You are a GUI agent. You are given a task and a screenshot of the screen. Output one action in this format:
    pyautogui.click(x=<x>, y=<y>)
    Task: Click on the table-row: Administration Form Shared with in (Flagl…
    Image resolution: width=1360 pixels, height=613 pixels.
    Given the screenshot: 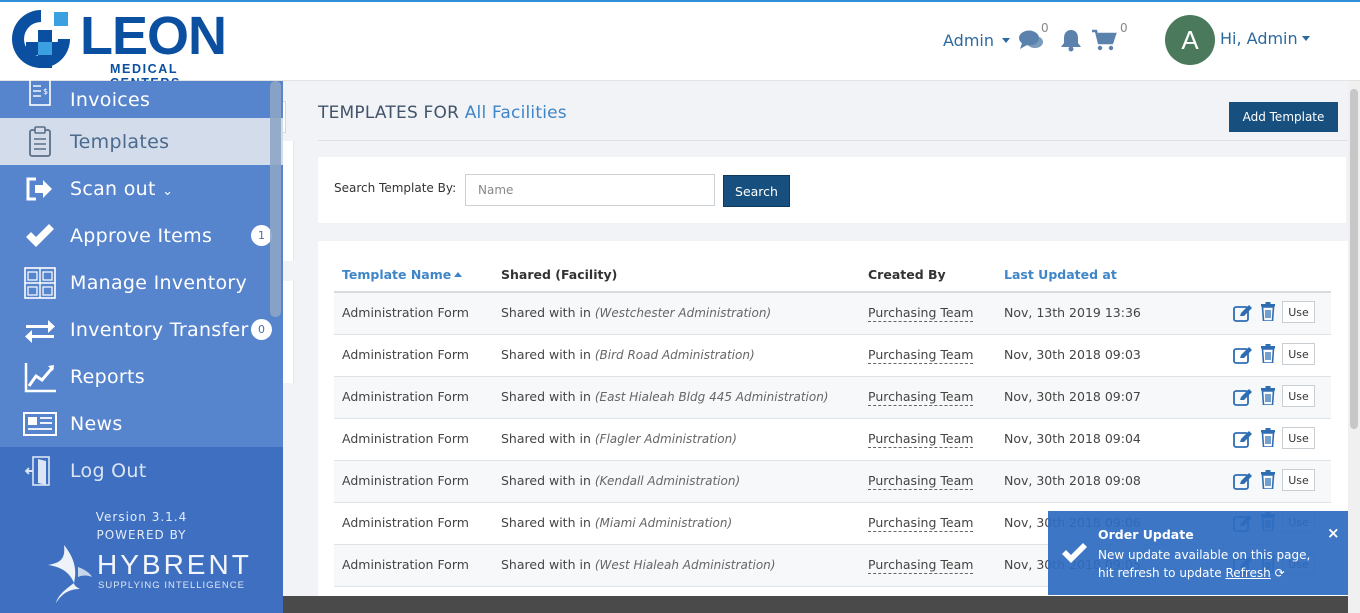 What is the action you would take?
    pyautogui.click(x=832, y=440)
    